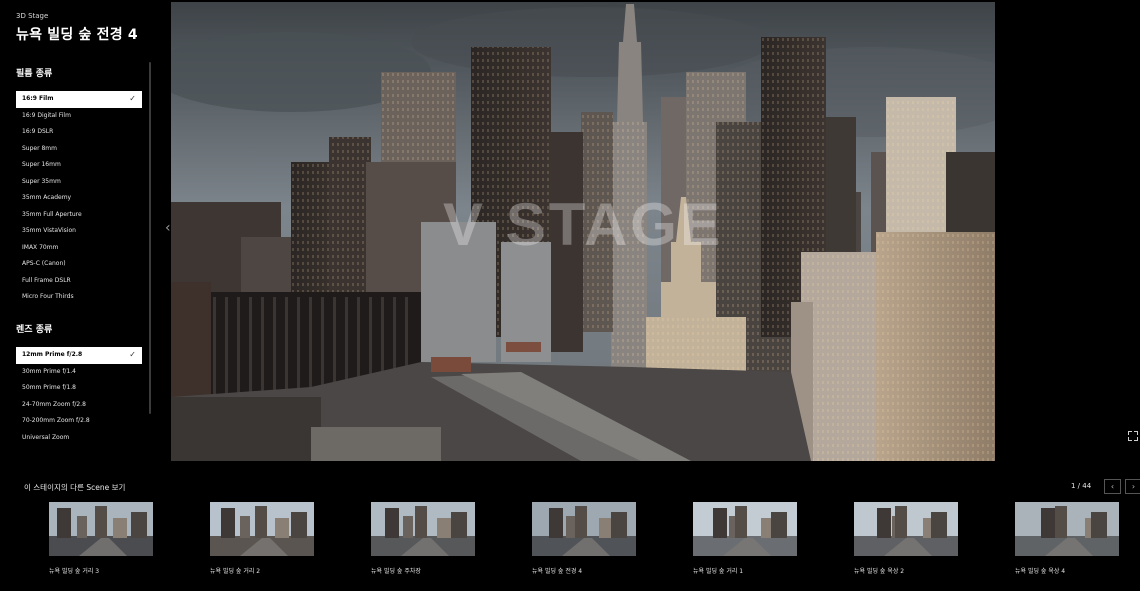  What do you see at coordinates (79, 388) in the screenshot?
I see `lens-option: 50mm Prime f/1.8` at bounding box center [79, 388].